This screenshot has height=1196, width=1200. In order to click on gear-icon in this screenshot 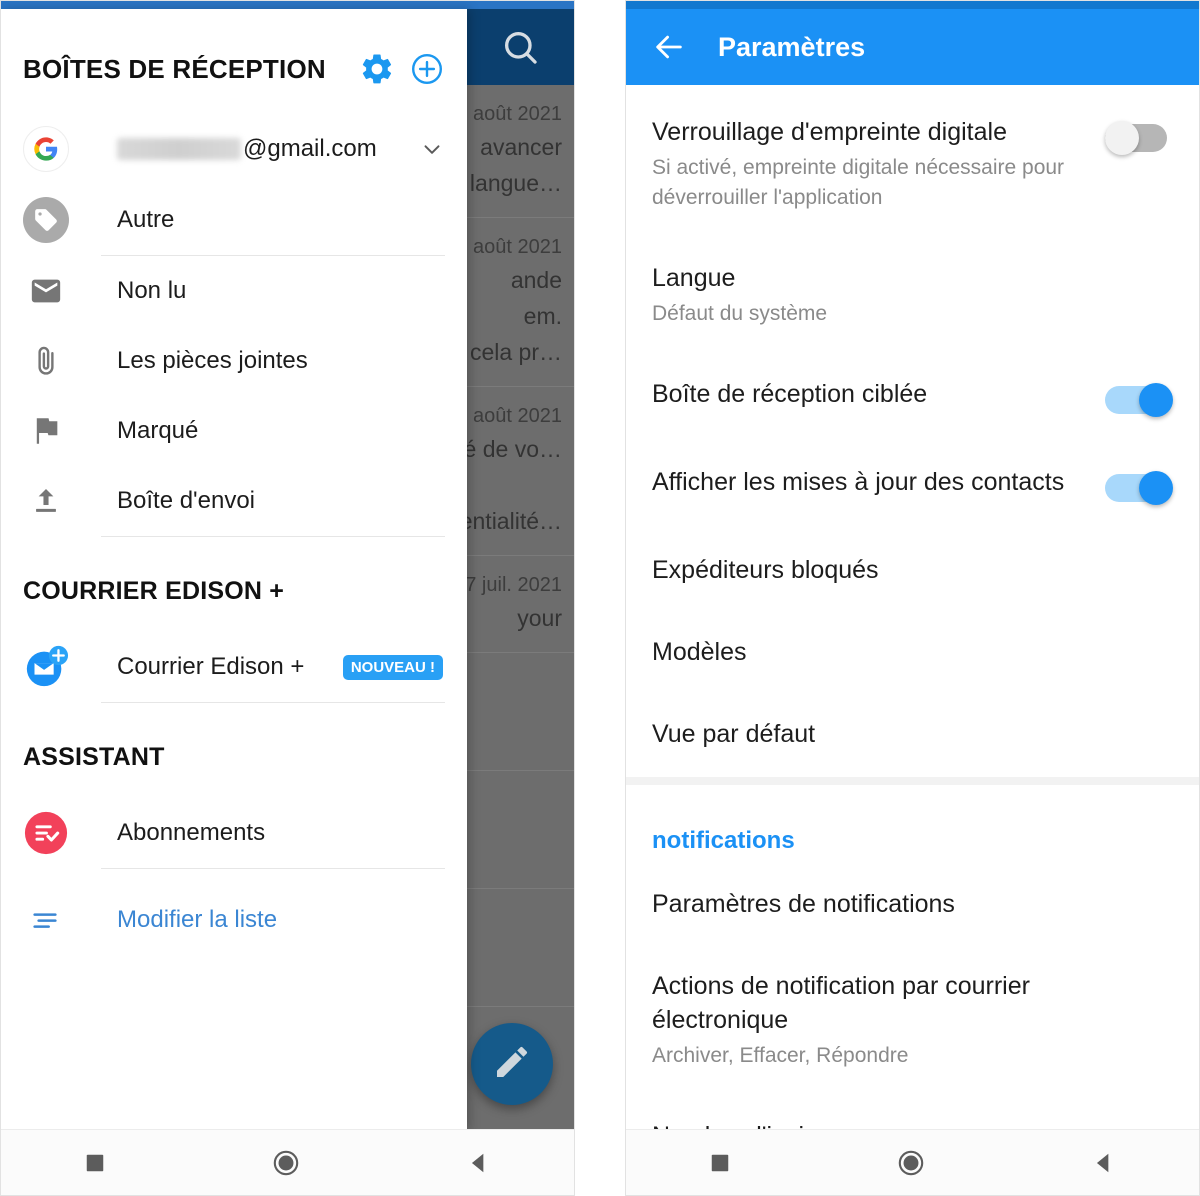, I will do `click(377, 69)`.